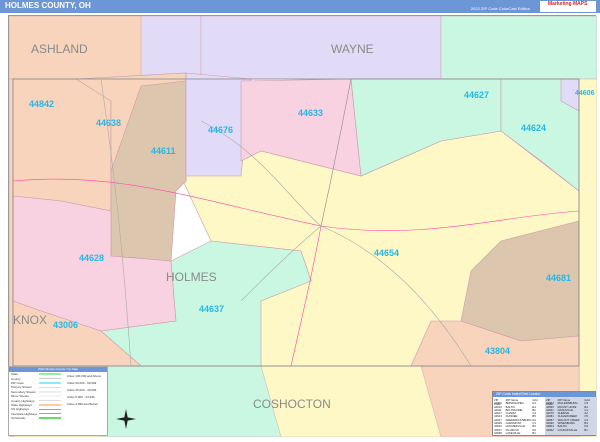 This screenshot has height=442, width=600. Describe the element at coordinates (310, 113) in the screenshot. I see `zip-label: 44633` at that location.